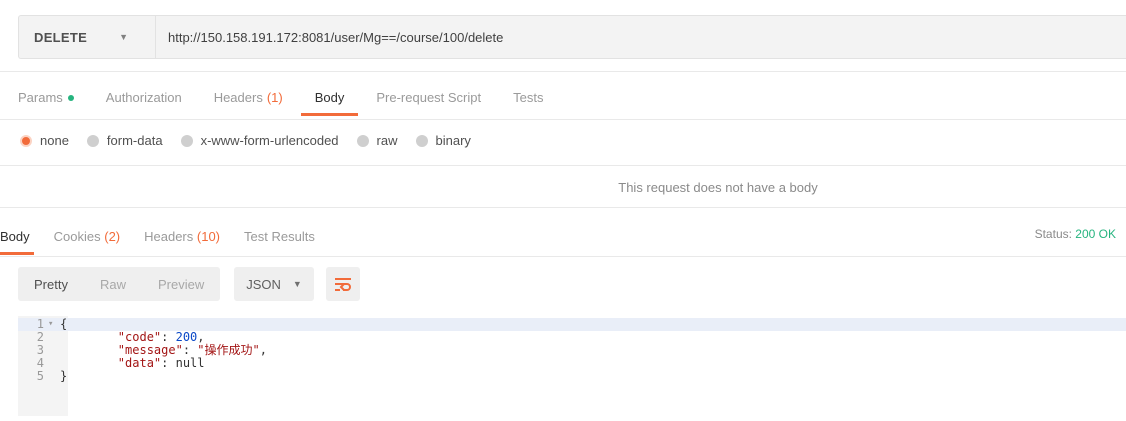  I want to click on json-value: "操作成功", so click(228, 350).